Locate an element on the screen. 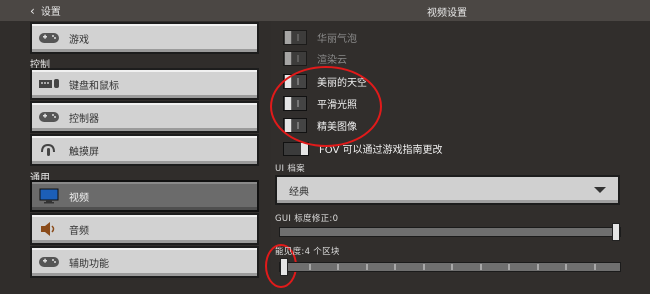 This screenshot has height=294, width=650. sidebar-item-touch: 触摸屏 is located at coordinates (144, 150).